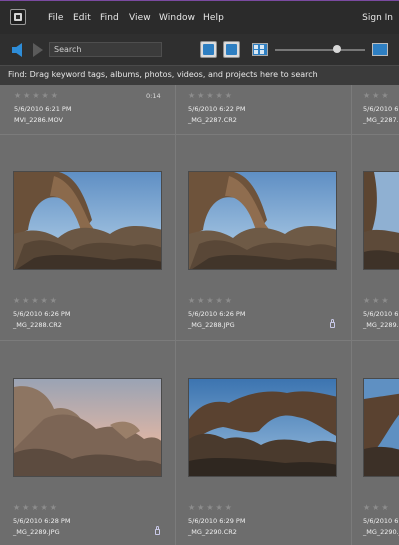  I want to click on back-arrow-icon, so click(17, 50).